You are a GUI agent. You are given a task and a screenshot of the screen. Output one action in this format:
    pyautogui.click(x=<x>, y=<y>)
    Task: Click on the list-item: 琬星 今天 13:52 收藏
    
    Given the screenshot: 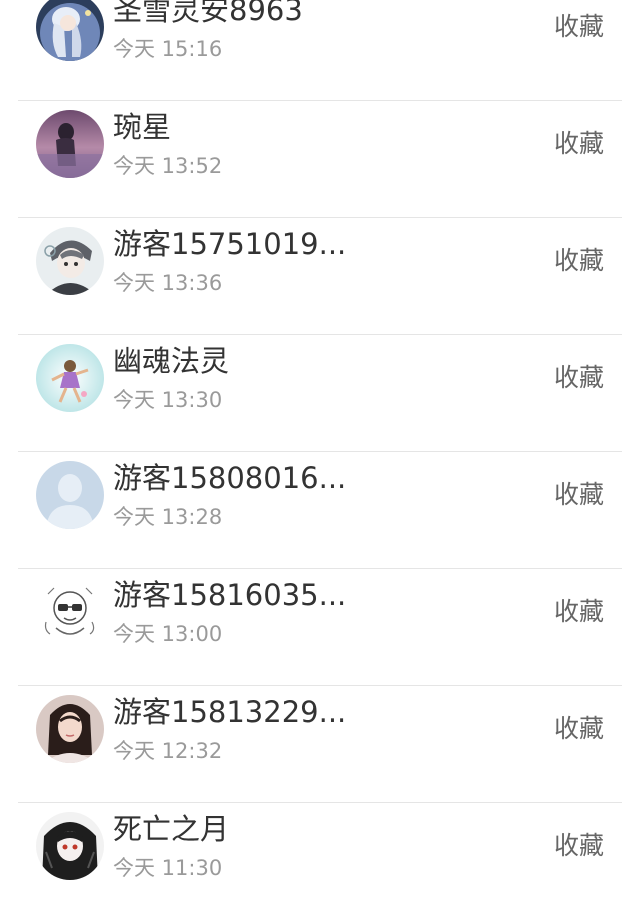 What is the action you would take?
    pyautogui.click(x=320, y=159)
    